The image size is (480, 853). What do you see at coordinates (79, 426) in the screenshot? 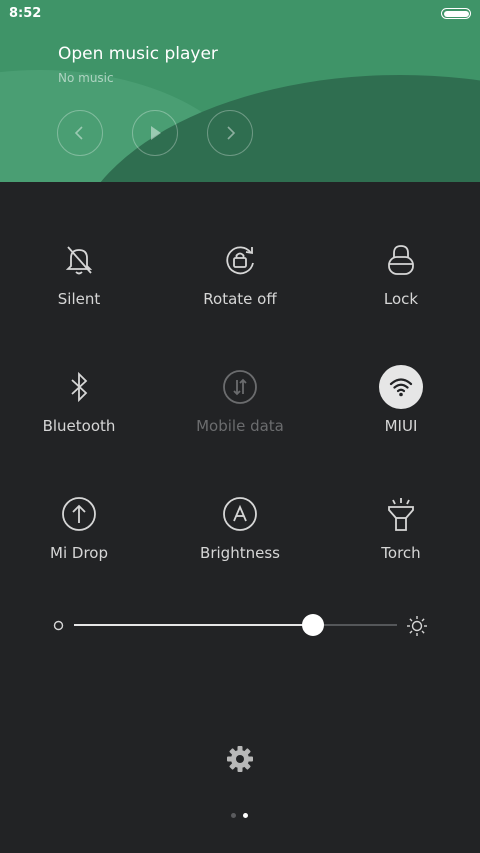
I see `toggle-bluetooth-label: Bluetooth` at bounding box center [79, 426].